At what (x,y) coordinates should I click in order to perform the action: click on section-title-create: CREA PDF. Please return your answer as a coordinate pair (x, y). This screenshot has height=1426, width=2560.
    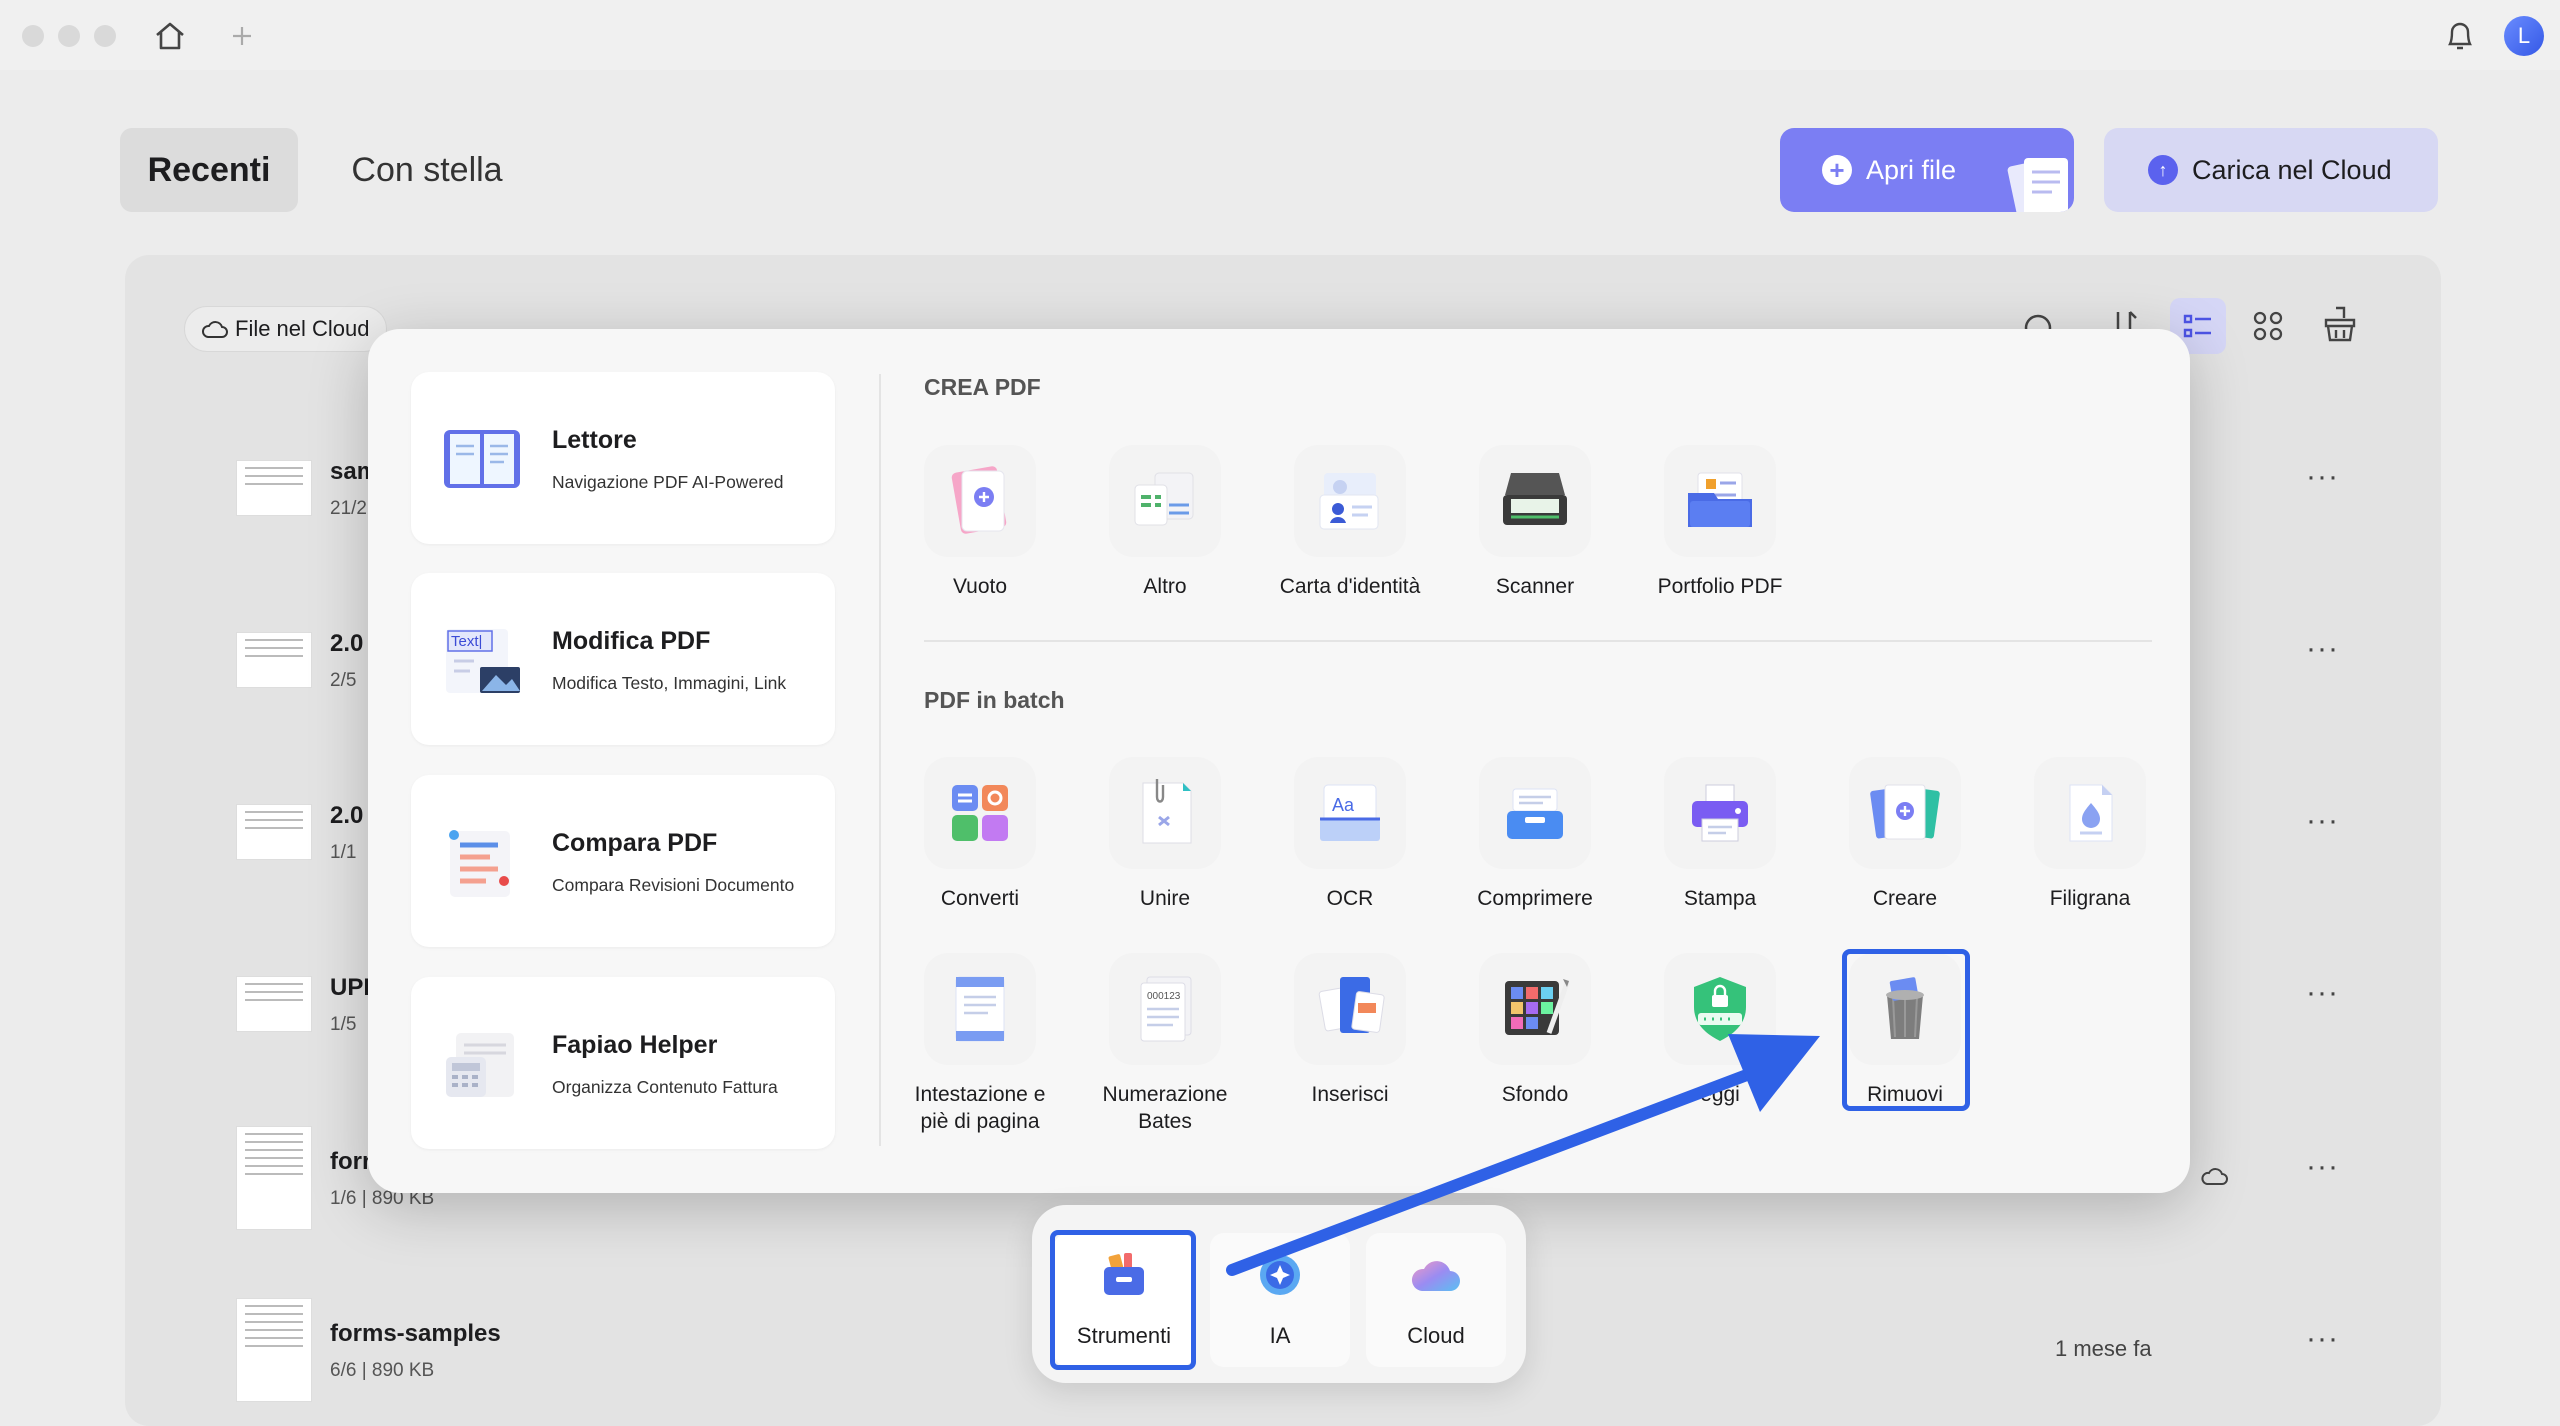
    Looking at the image, I should click on (982, 387).